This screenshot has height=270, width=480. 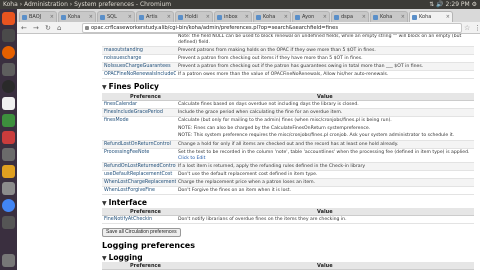 What do you see at coordinates (8, 154) in the screenshot?
I see `software-icon` at bounding box center [8, 154].